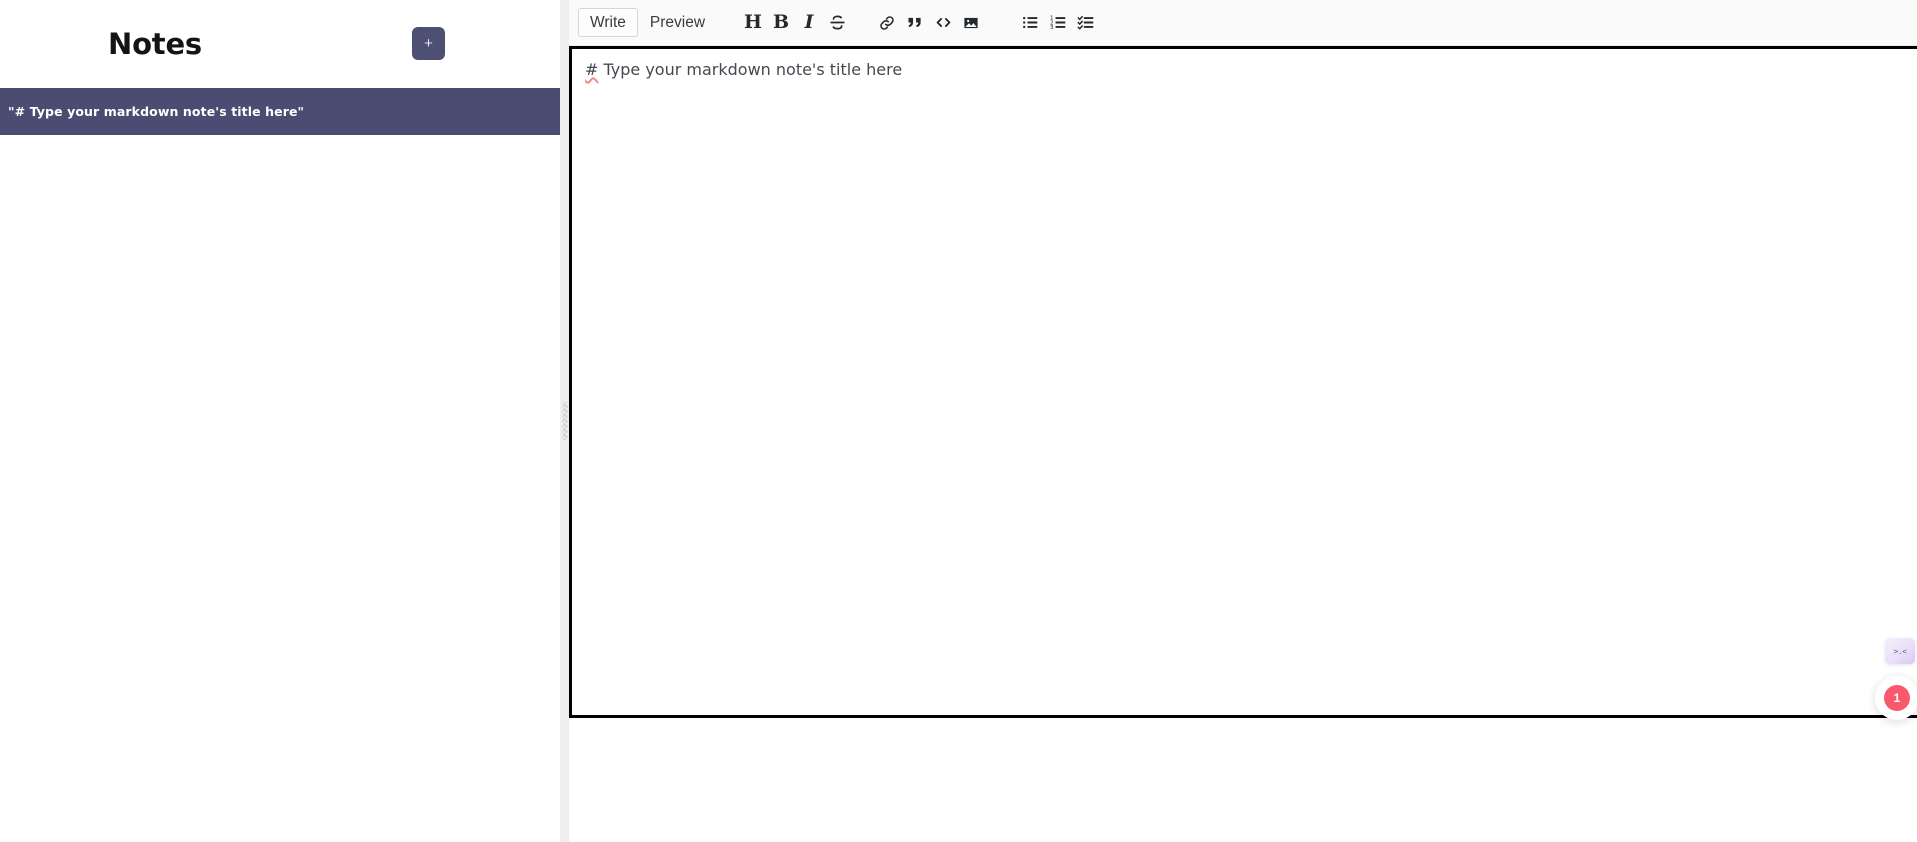  Describe the element at coordinates (1243, 23) in the screenshot. I see `markdown-toolbar: Write Preview H B I 1 2 3` at that location.